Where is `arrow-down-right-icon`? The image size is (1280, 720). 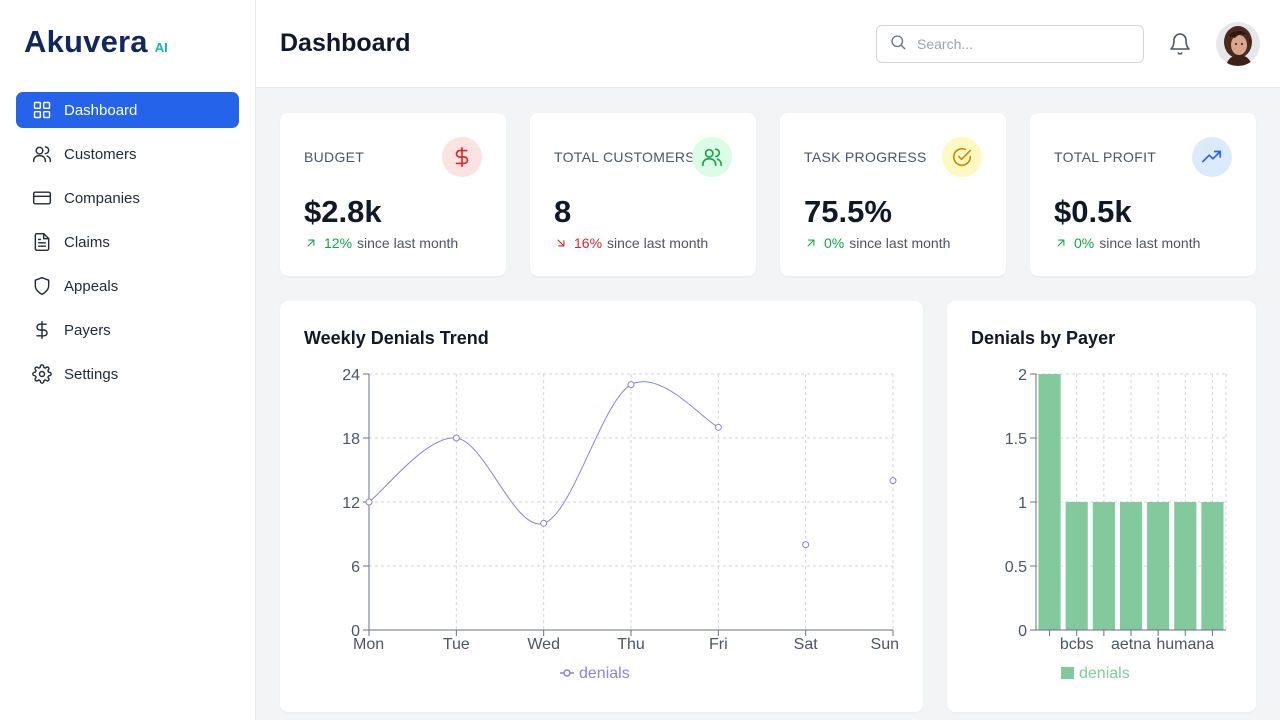
arrow-down-right-icon is located at coordinates (561, 243).